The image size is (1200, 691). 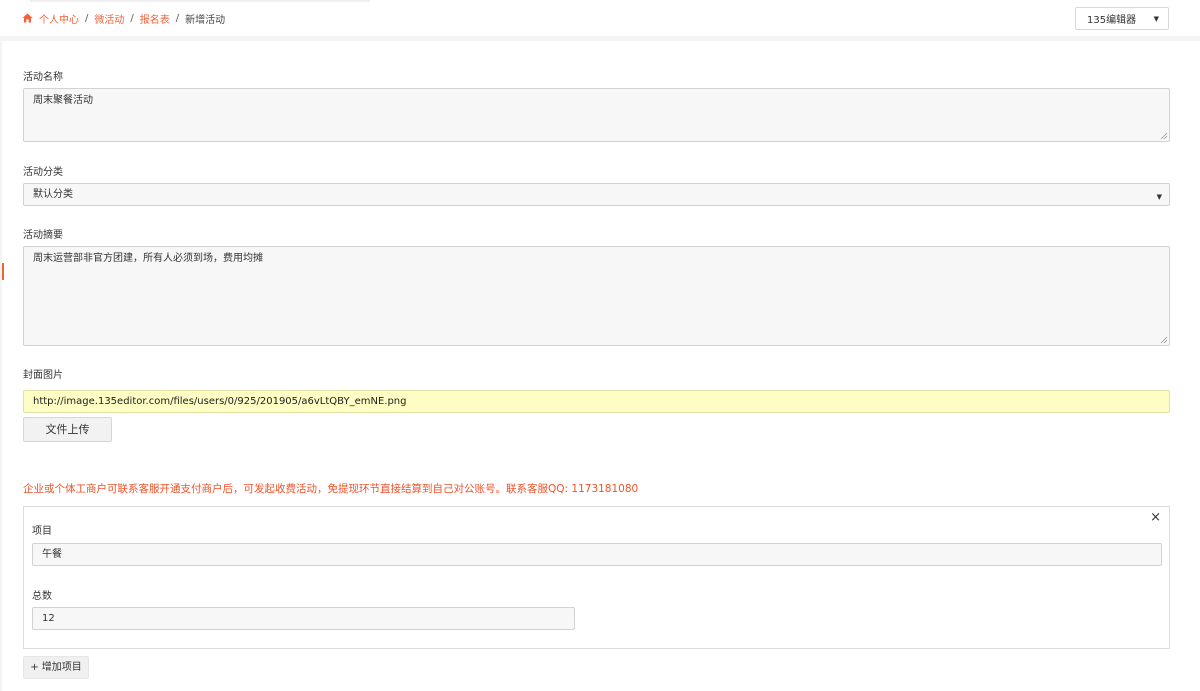 I want to click on activity-category-label: 活动分类, so click(x=43, y=172).